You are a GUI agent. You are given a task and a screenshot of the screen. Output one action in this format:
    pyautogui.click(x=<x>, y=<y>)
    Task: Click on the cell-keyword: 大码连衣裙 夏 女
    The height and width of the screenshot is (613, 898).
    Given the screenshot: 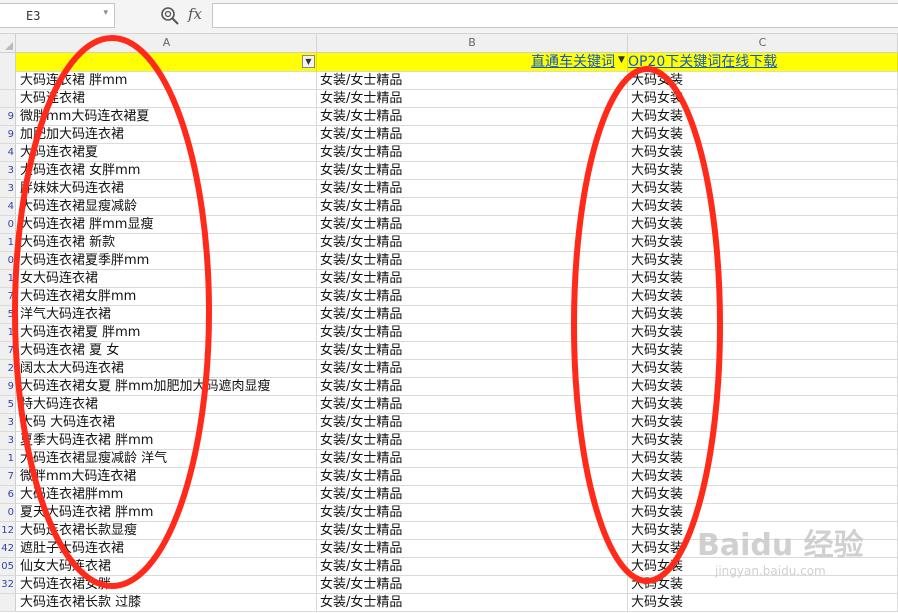 What is the action you would take?
    pyautogui.click(x=167, y=350)
    